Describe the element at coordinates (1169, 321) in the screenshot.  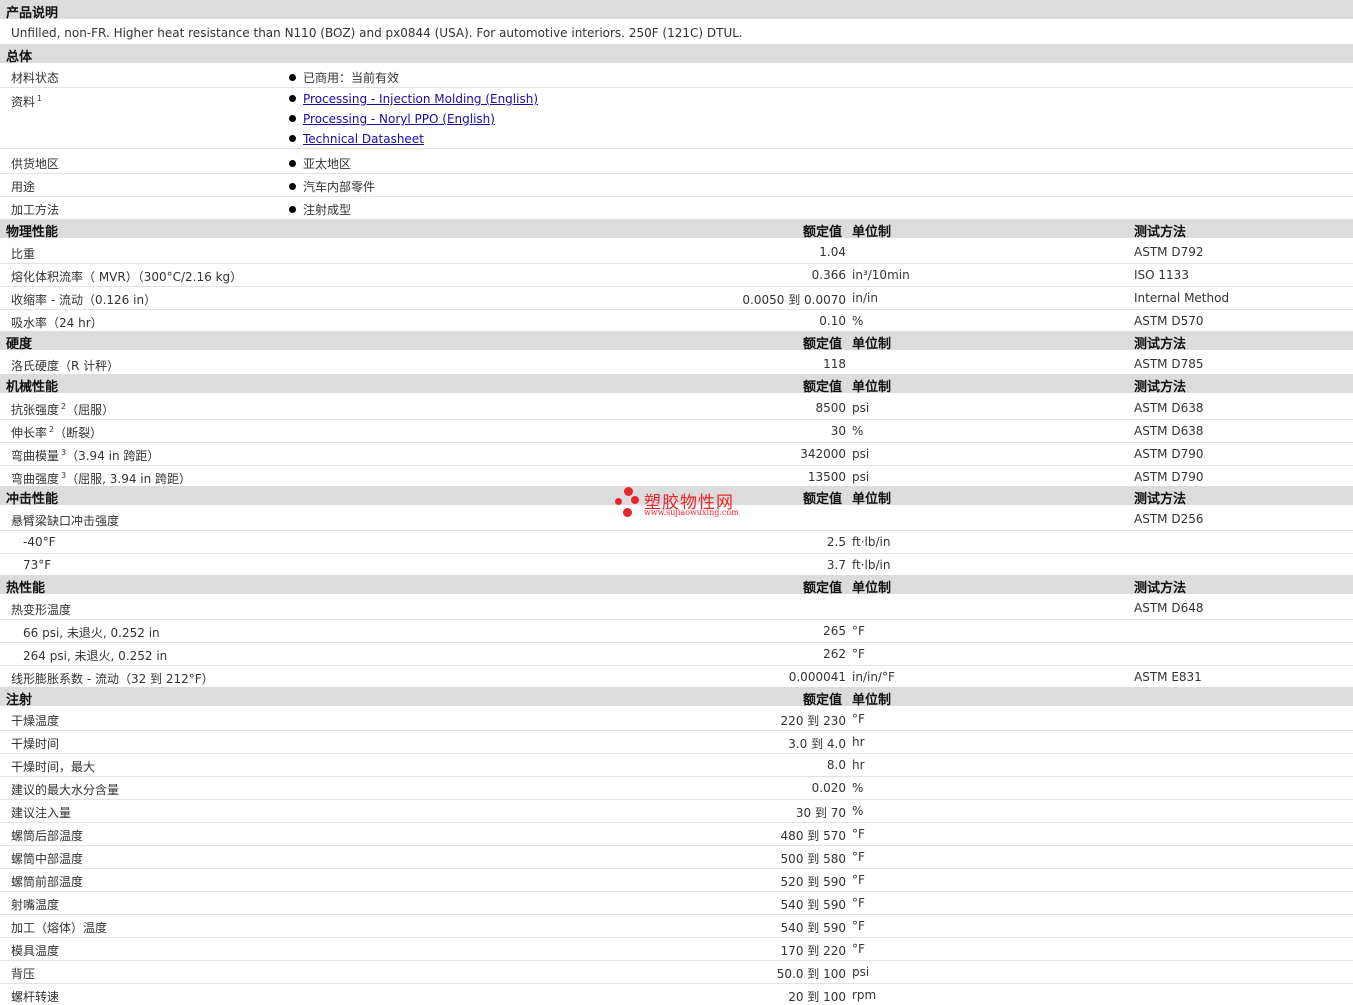
I see `row-method: ASTM D570` at that location.